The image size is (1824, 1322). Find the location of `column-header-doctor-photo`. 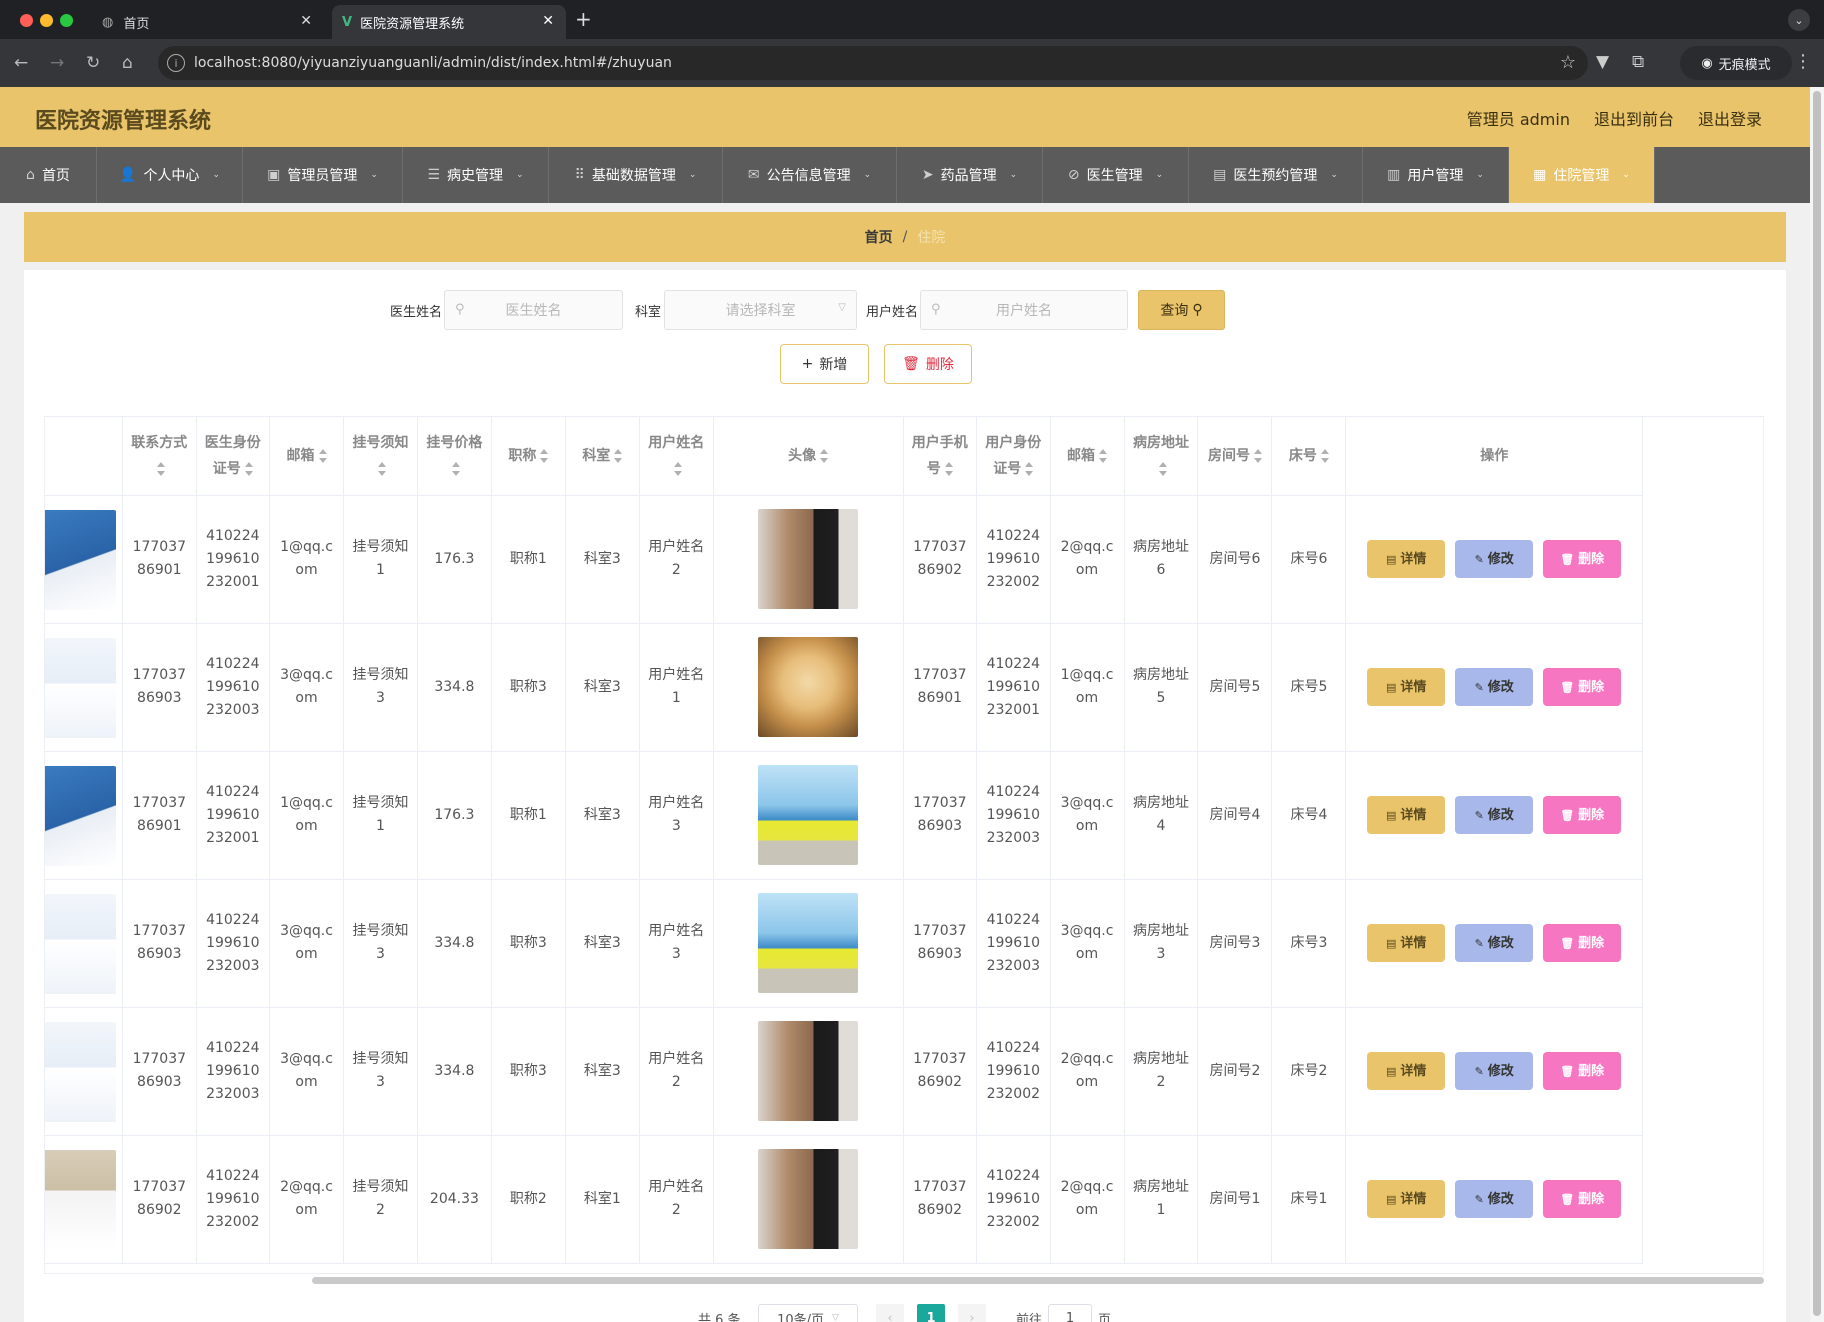

column-header-doctor-photo is located at coordinates (84, 456).